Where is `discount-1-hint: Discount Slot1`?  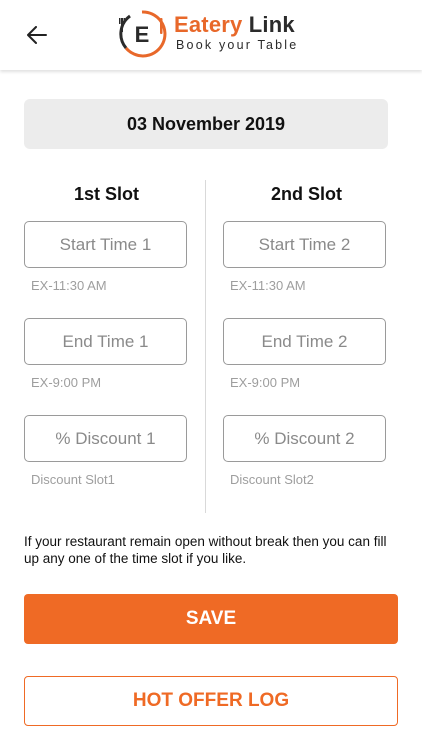 discount-1-hint: Discount Slot1 is located at coordinates (73, 479).